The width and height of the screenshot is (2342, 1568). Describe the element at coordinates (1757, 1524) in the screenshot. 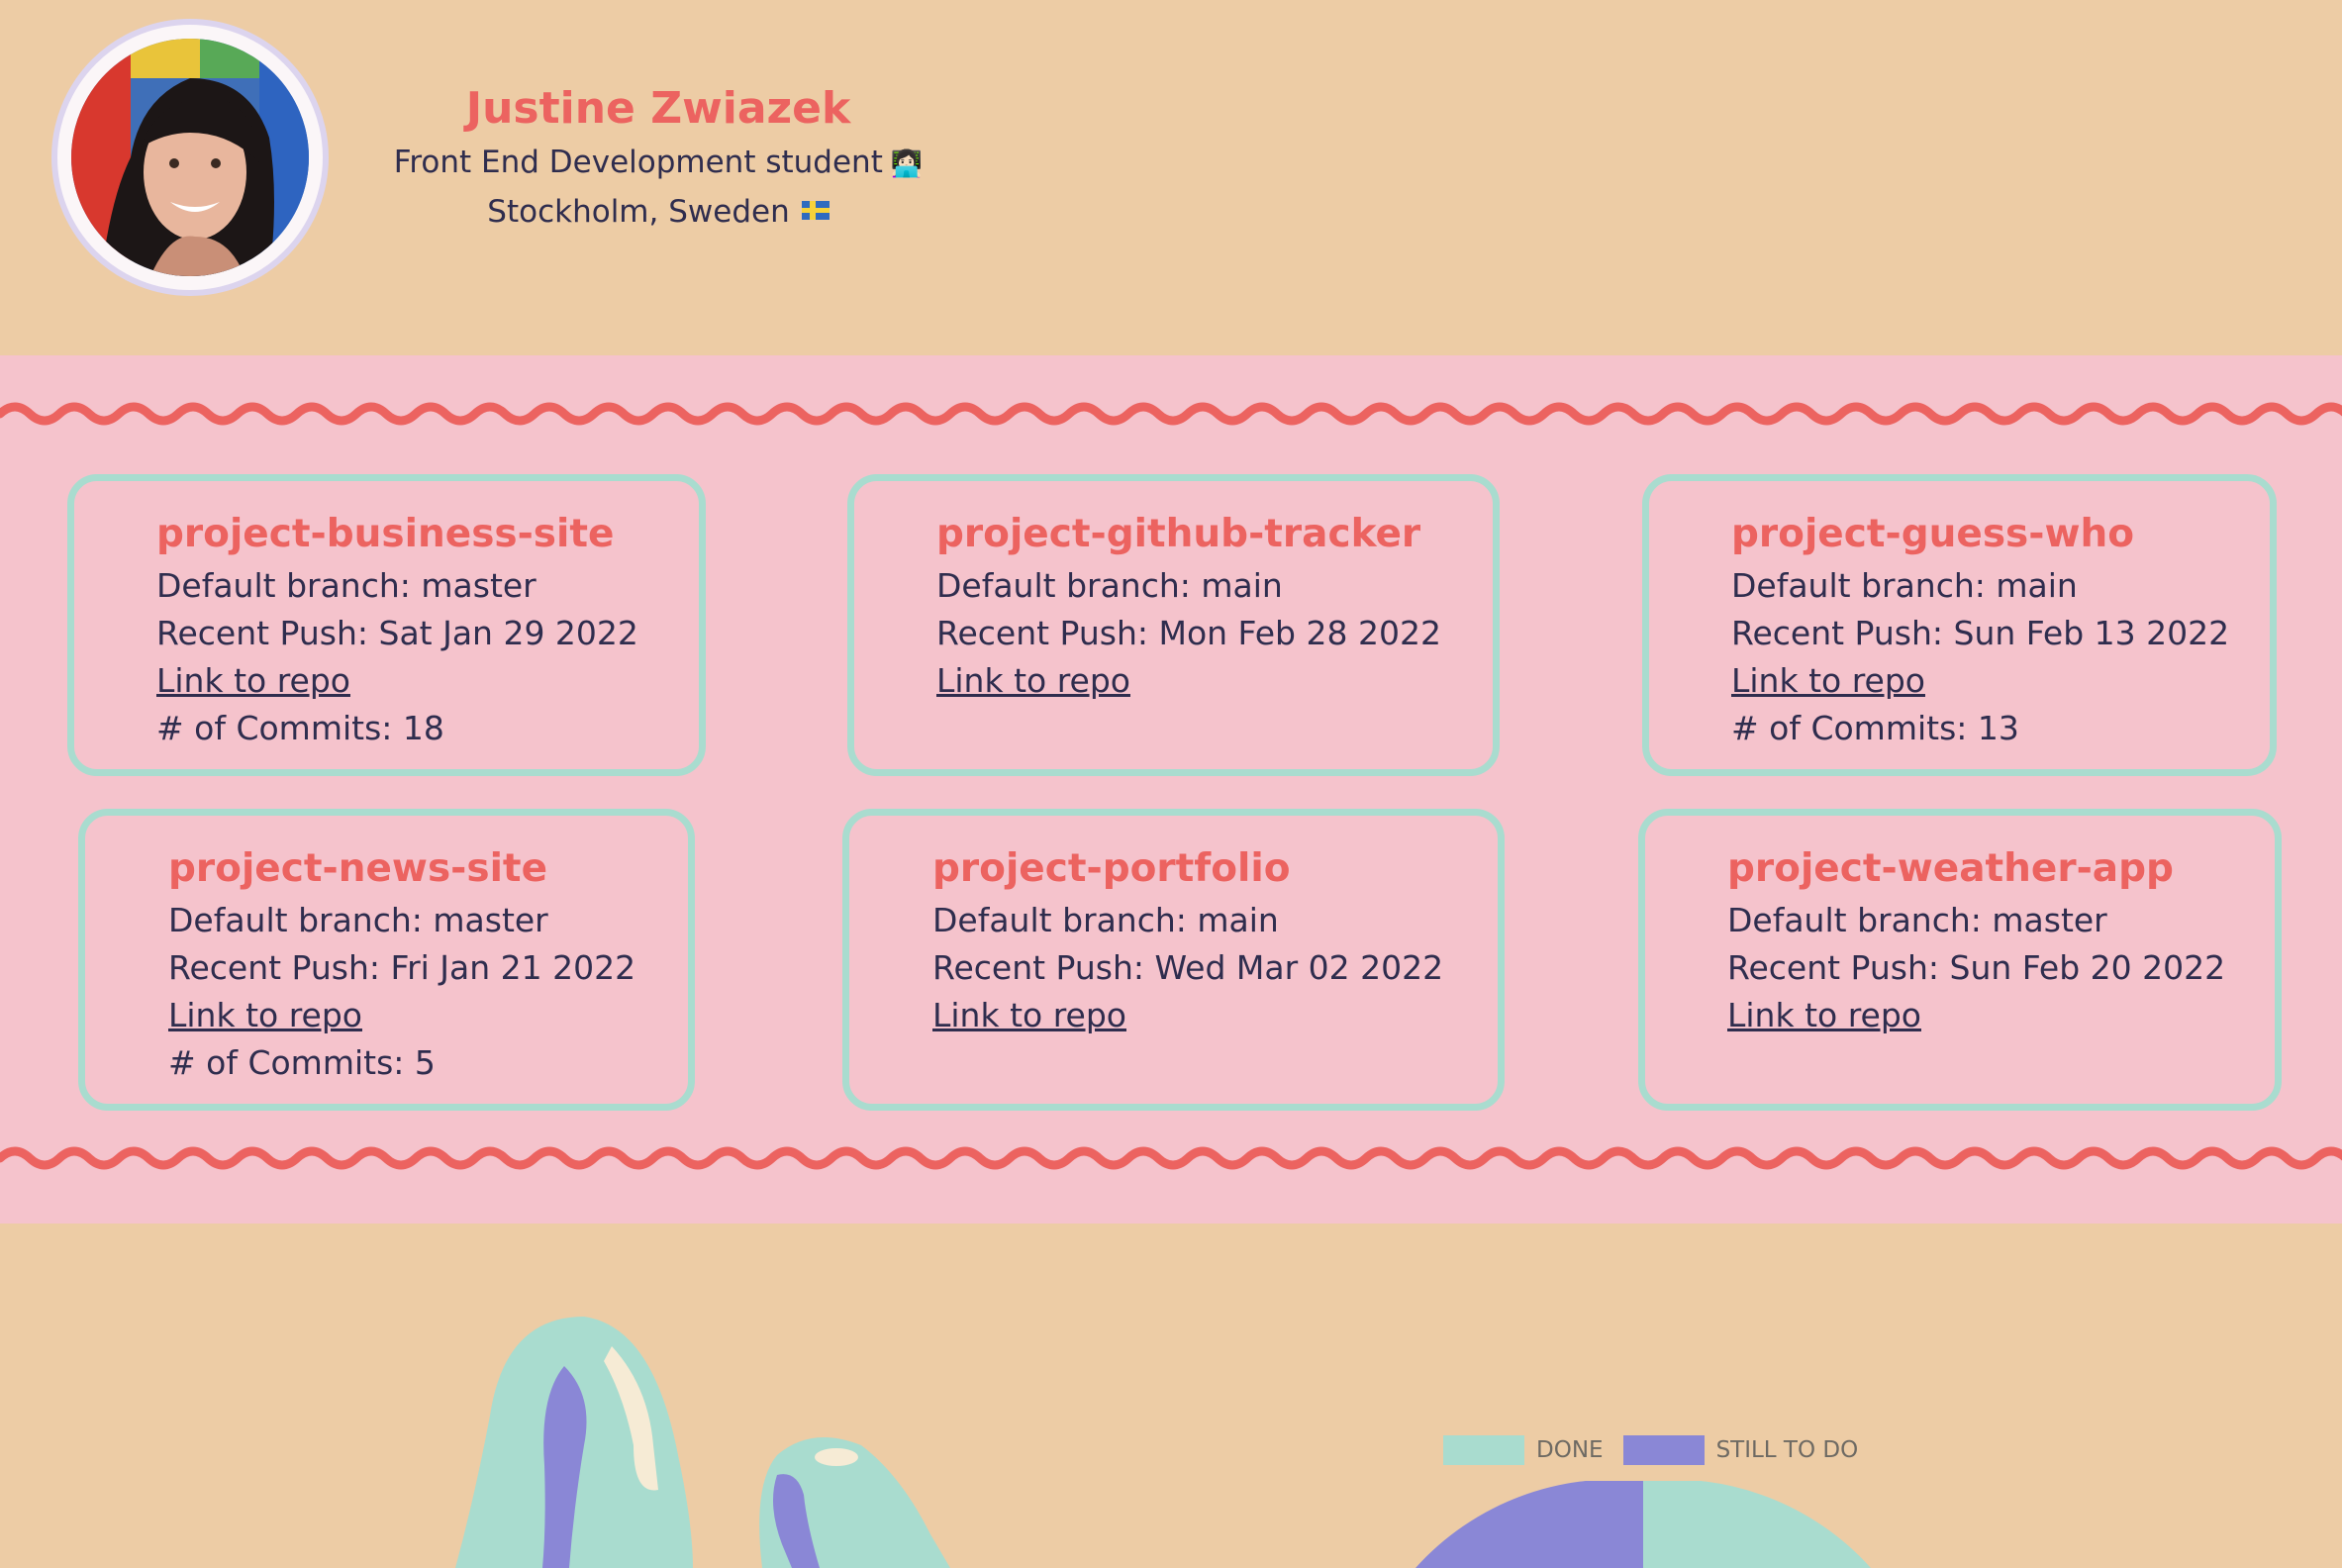

I see `pie-slice-done` at that location.